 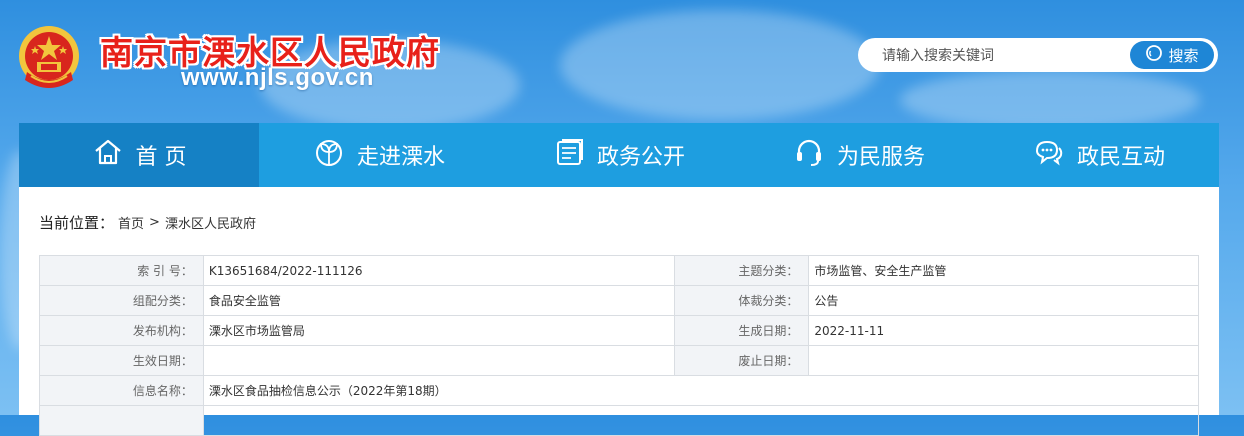 I want to click on search-input, so click(x=1002, y=56).